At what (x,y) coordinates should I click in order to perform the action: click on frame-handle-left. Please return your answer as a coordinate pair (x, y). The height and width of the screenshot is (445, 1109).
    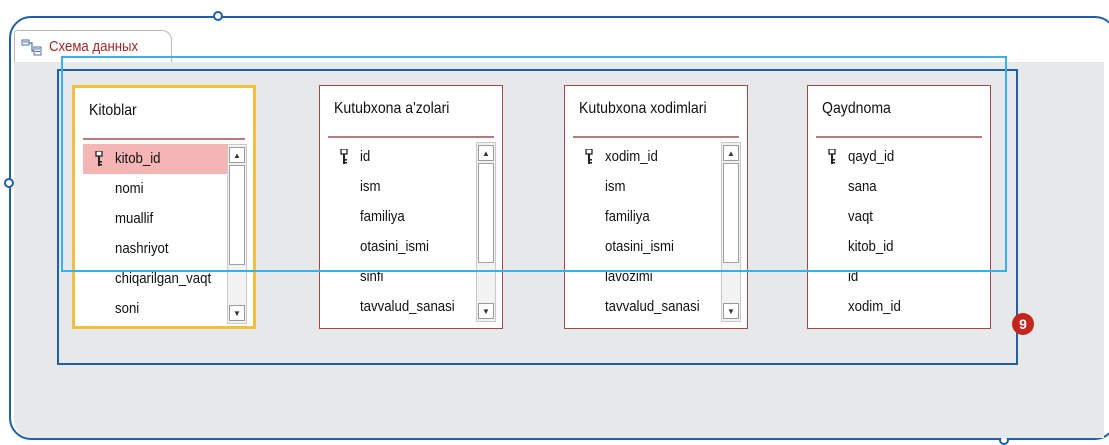
    Looking at the image, I should click on (9, 183).